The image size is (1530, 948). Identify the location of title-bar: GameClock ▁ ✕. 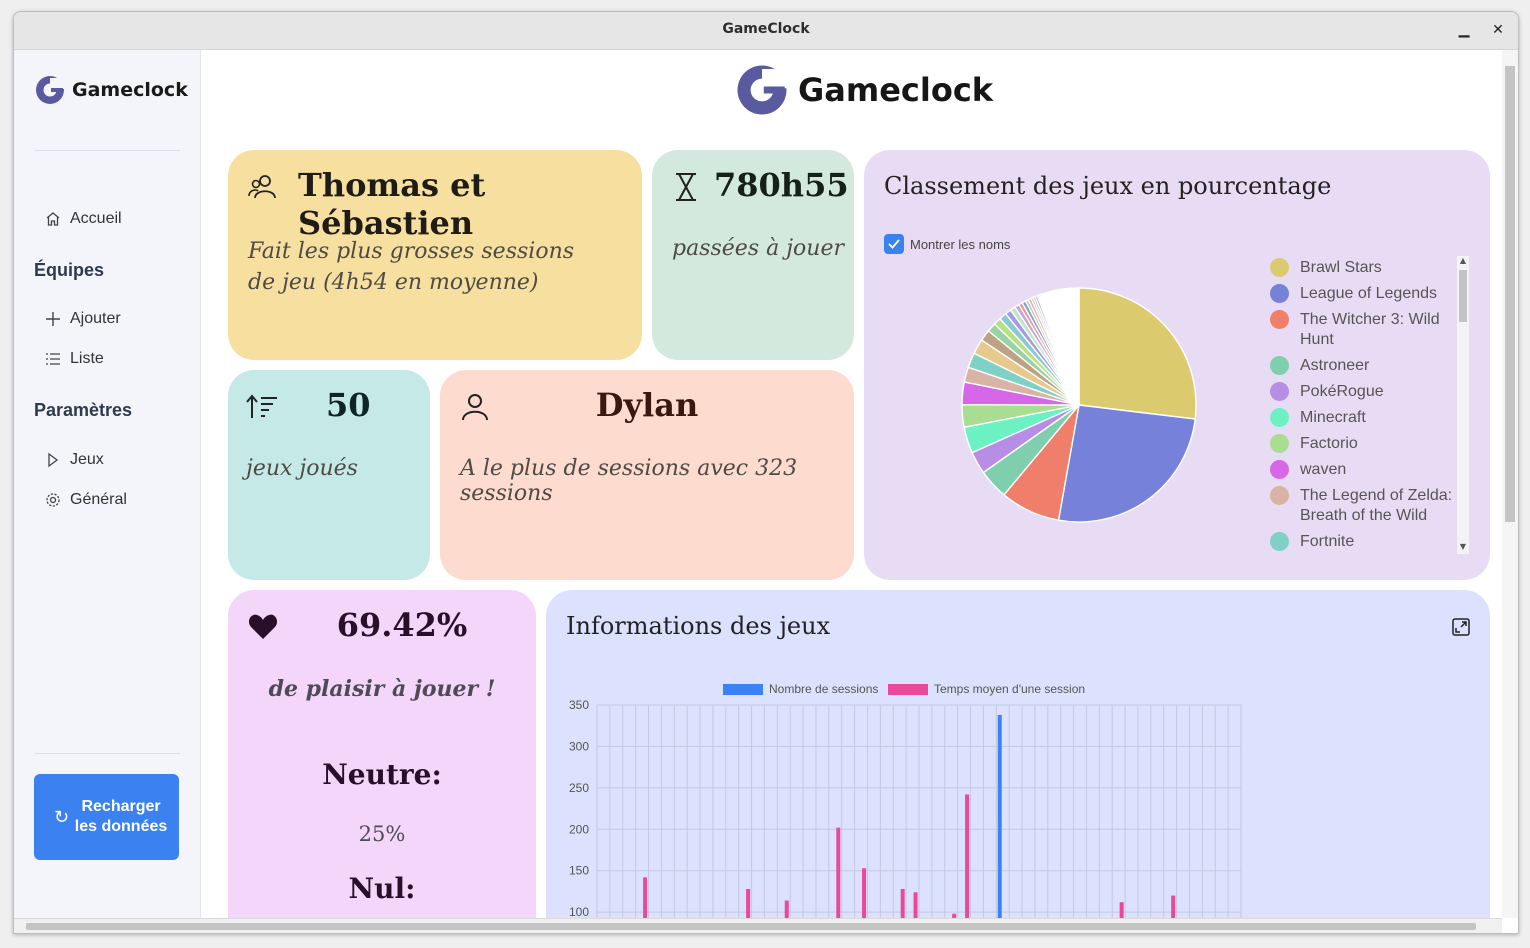
(766, 31).